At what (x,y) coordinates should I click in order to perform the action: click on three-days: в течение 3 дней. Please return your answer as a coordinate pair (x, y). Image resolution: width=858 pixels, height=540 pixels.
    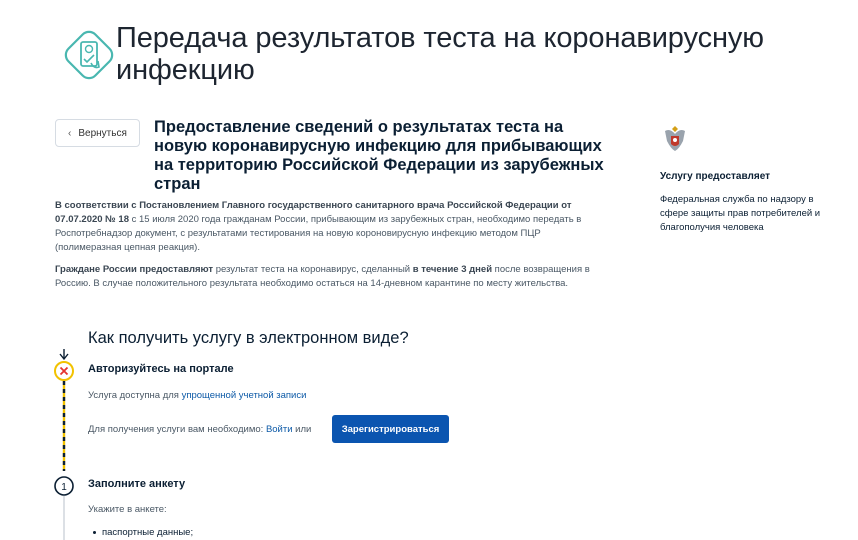
    Looking at the image, I should click on (452, 269).